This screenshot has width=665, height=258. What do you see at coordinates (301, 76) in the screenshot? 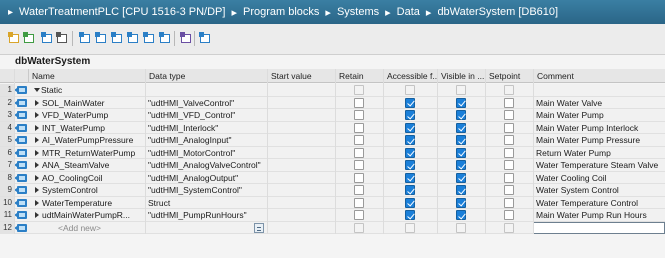
I see `header-col-start-value: Start value` at bounding box center [301, 76].